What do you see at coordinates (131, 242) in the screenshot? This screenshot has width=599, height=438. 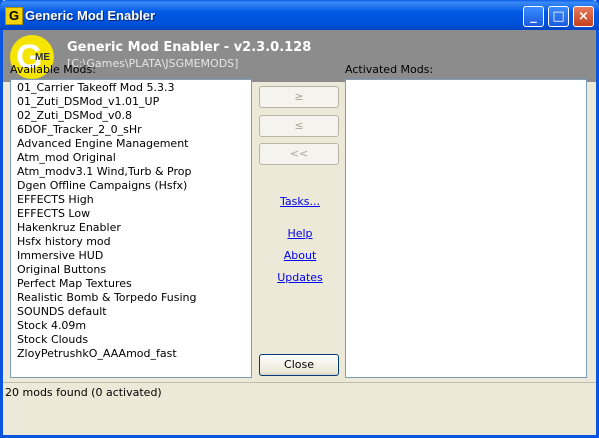 I see `mod-list-item: Hsfx history mod` at bounding box center [131, 242].